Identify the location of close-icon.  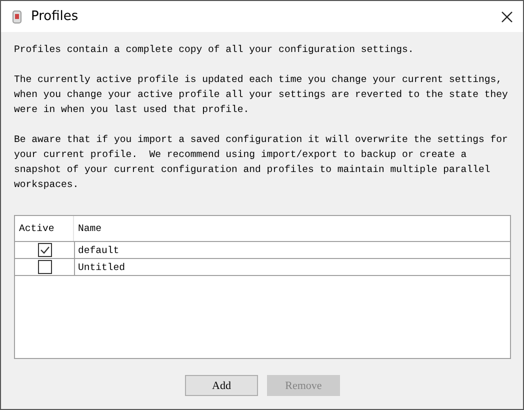
(507, 16).